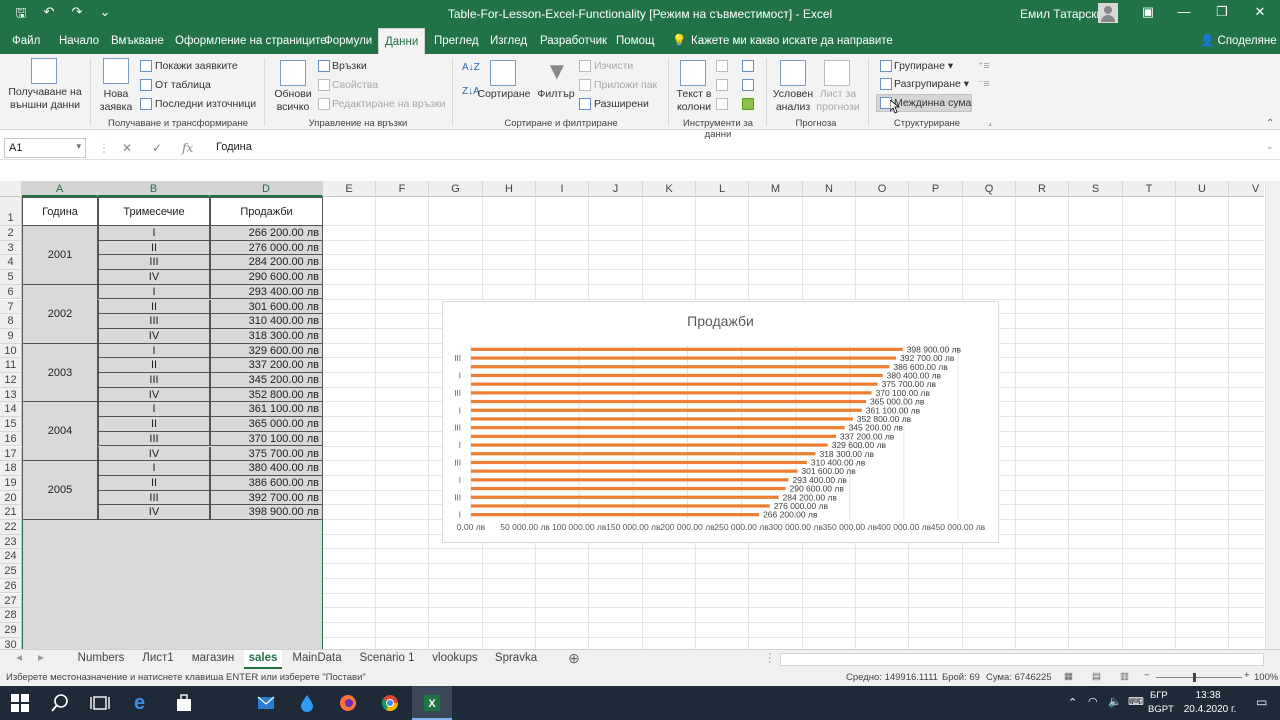 This screenshot has width=1280, height=720. What do you see at coordinates (838, 101) in the screenshot?
I see `forecast-sheet-button: Лист за прогнози` at bounding box center [838, 101].